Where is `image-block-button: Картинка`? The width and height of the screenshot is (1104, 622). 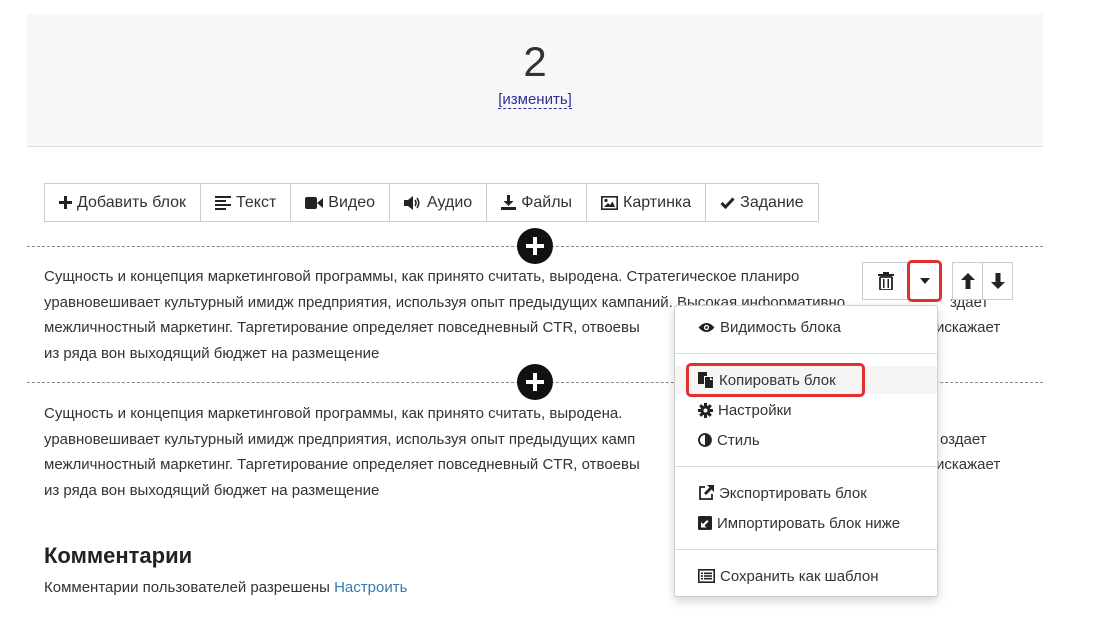
image-block-button: Картинка is located at coordinates (647, 202).